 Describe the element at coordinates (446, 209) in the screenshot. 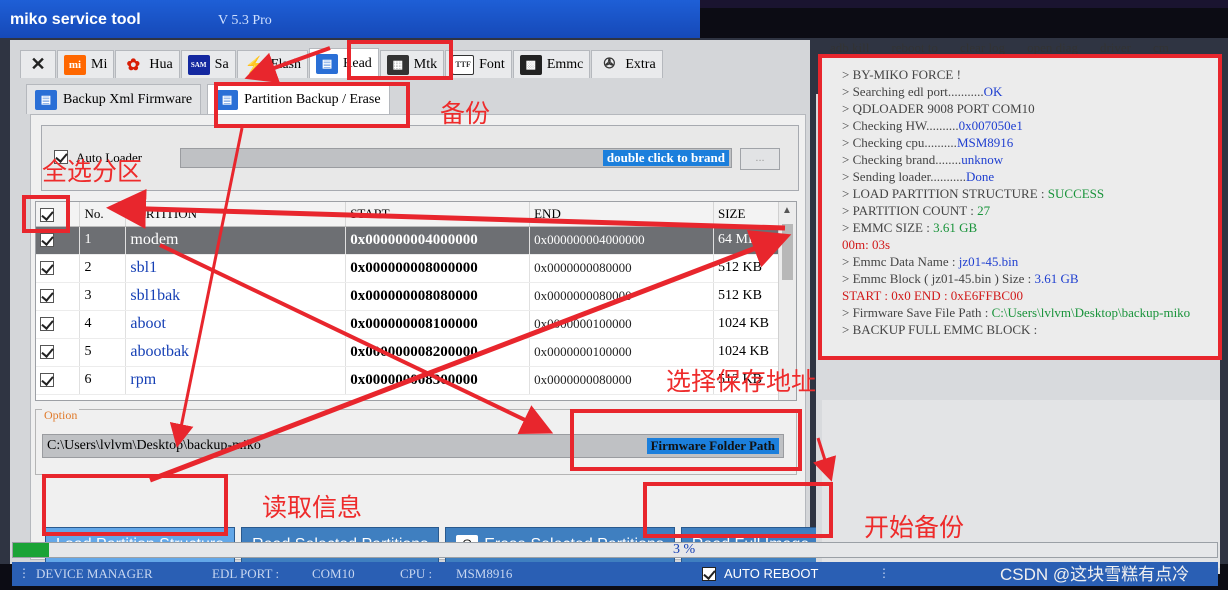

I see `arrow-to-select-all` at that location.